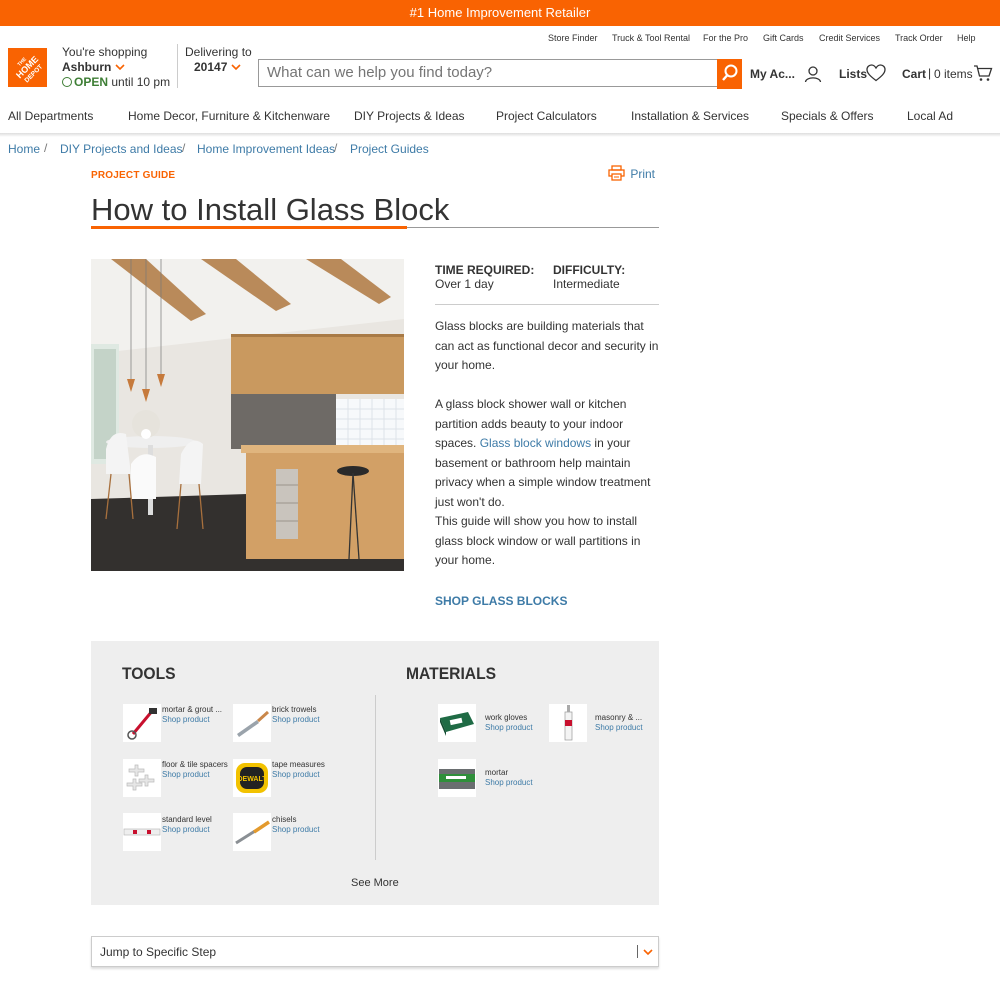 This screenshot has height=1000, width=1000. Describe the element at coordinates (187, 819) in the screenshot. I see `tool-name: standard level` at that location.